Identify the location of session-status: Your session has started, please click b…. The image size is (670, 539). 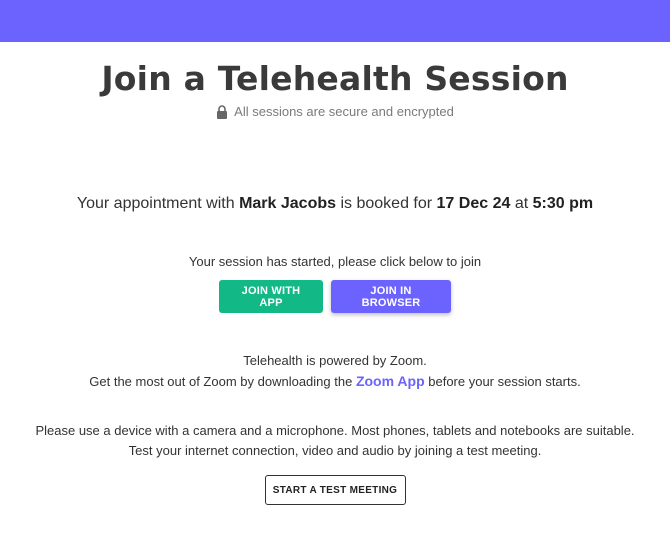
(335, 261).